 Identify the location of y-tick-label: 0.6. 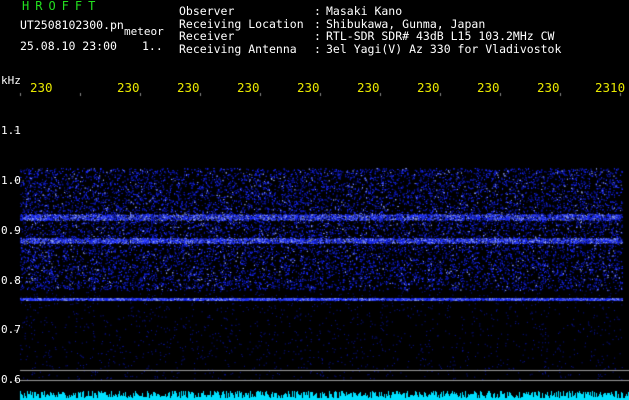
(11, 379).